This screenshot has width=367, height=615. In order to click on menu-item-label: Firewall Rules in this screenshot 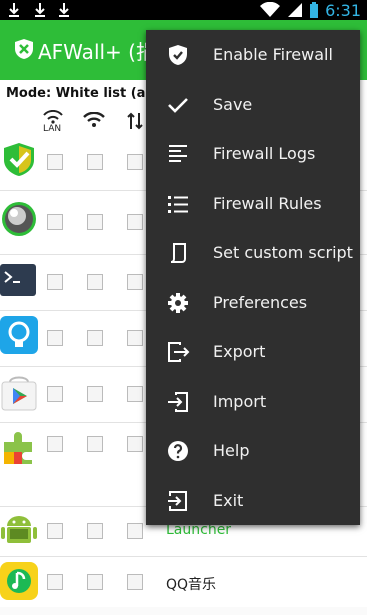, I will do `click(267, 203)`.